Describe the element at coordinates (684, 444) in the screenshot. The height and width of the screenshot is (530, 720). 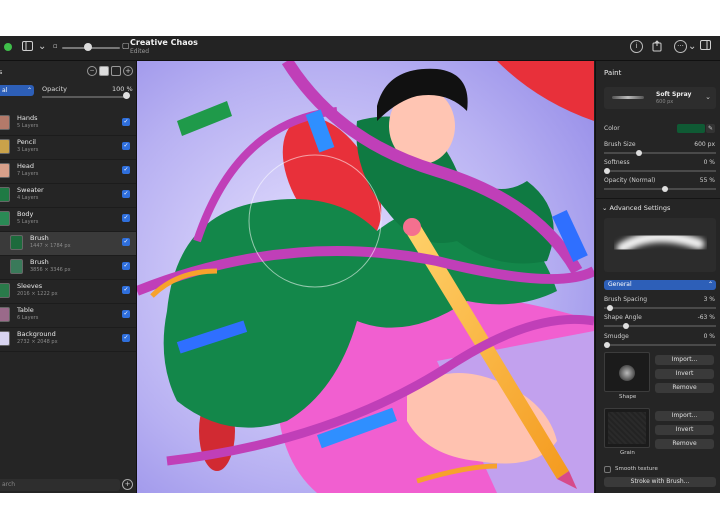
I see `grain-remove-button: Remove` at that location.